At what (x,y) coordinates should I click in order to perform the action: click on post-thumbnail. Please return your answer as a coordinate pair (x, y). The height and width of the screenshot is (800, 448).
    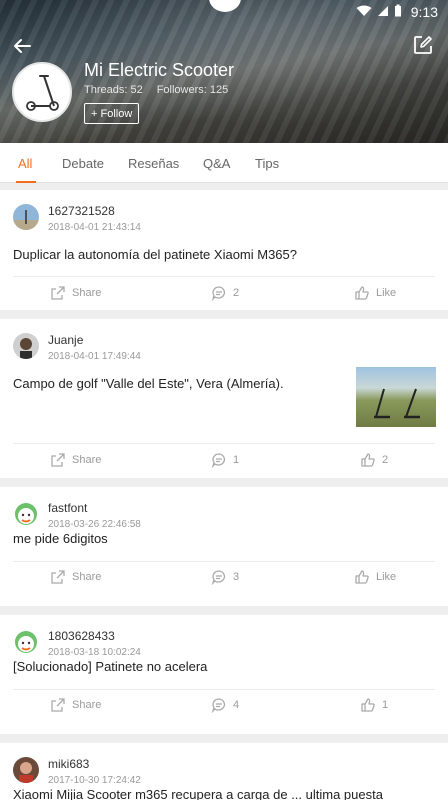
    Looking at the image, I should click on (396, 397).